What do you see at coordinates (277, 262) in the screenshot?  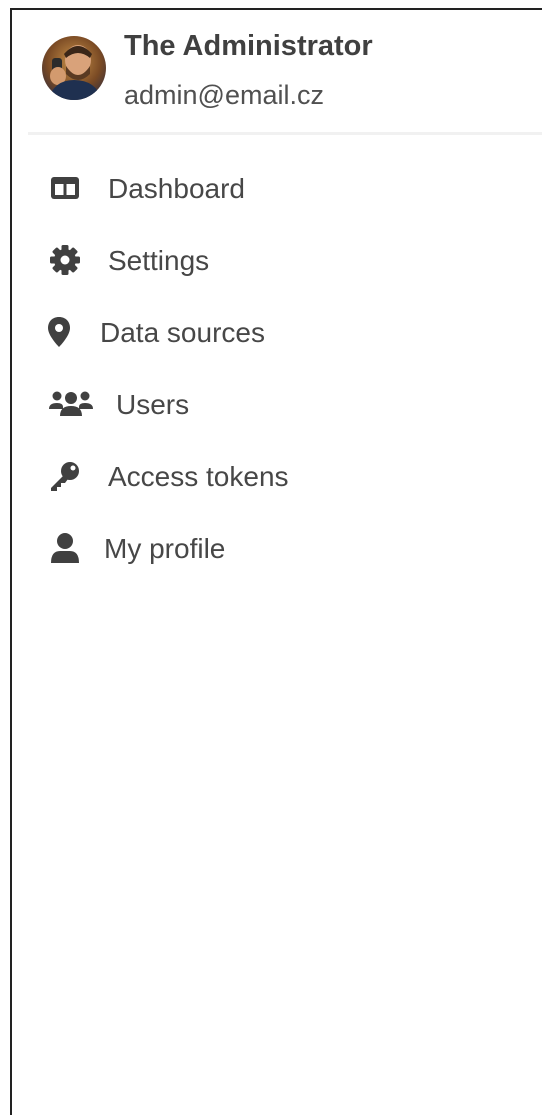 I see `nav-item-settings: Settings` at bounding box center [277, 262].